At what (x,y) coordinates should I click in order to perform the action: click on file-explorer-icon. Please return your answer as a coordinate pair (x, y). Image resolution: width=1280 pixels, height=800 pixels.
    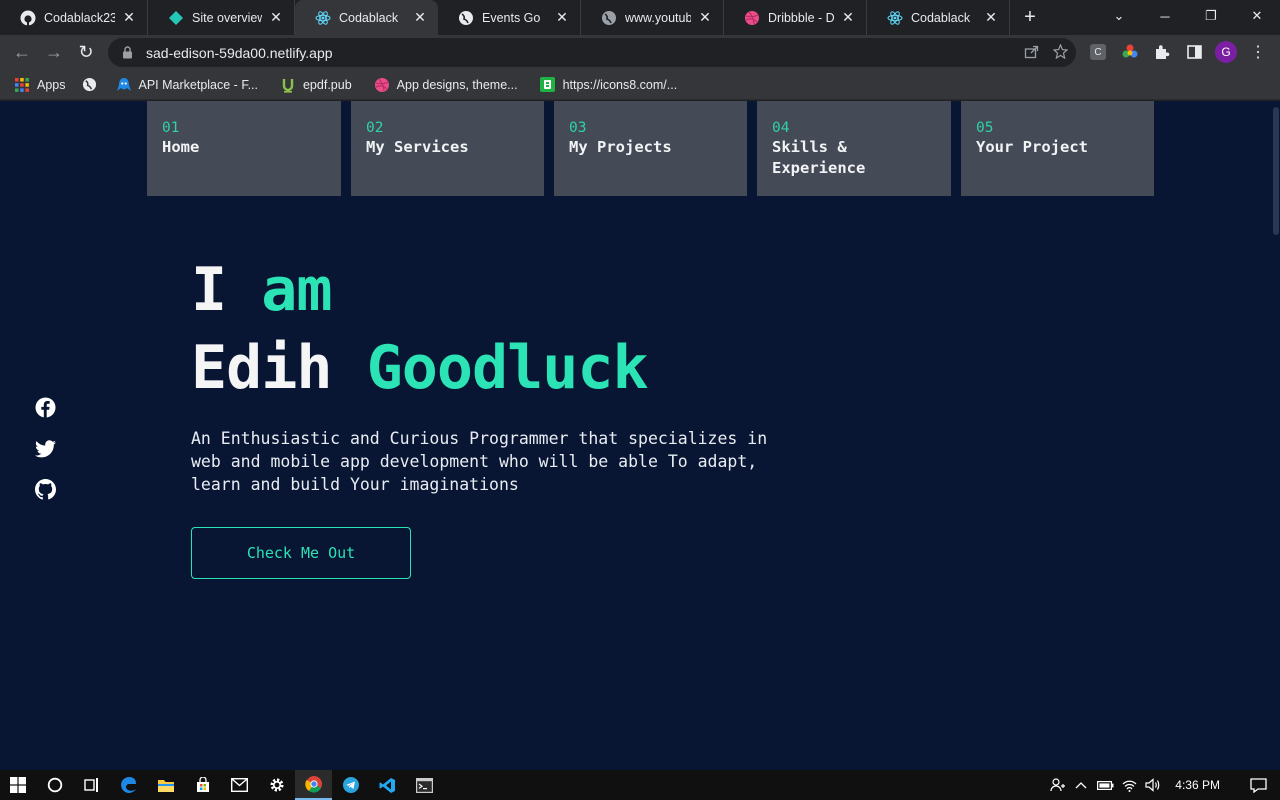
    Looking at the image, I should click on (165, 785).